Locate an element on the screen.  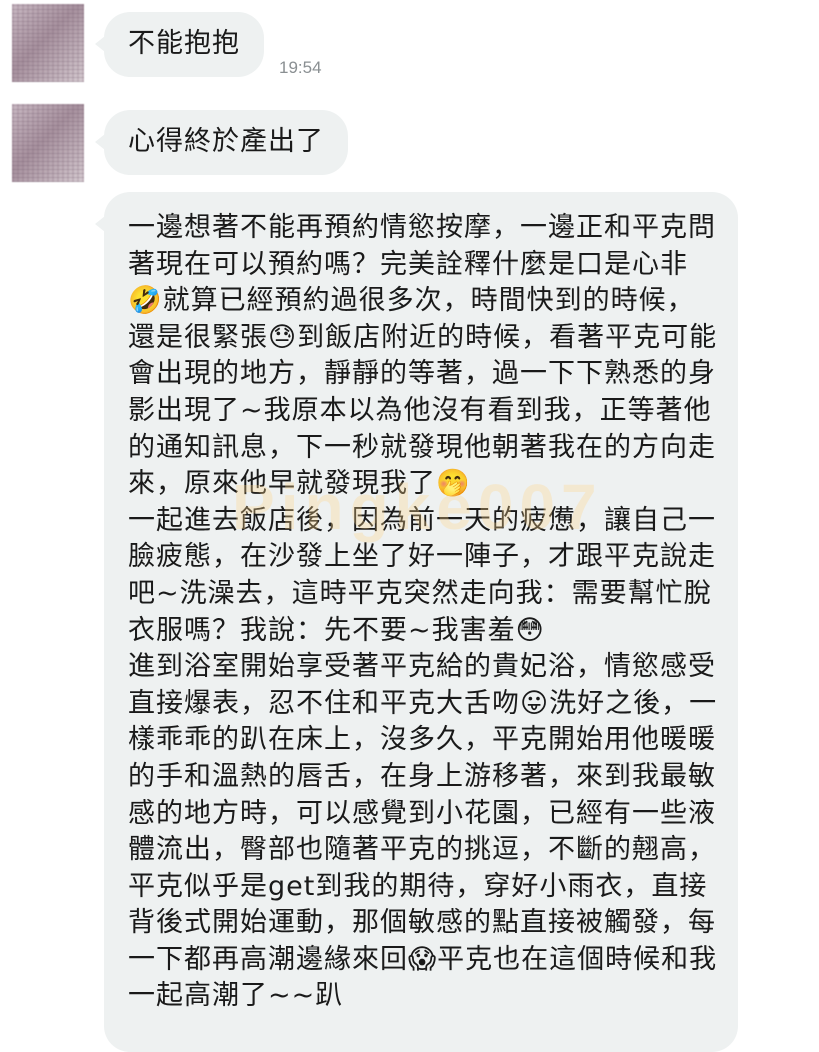
message-bubble: 不能抱抱 is located at coordinates (179, 44).